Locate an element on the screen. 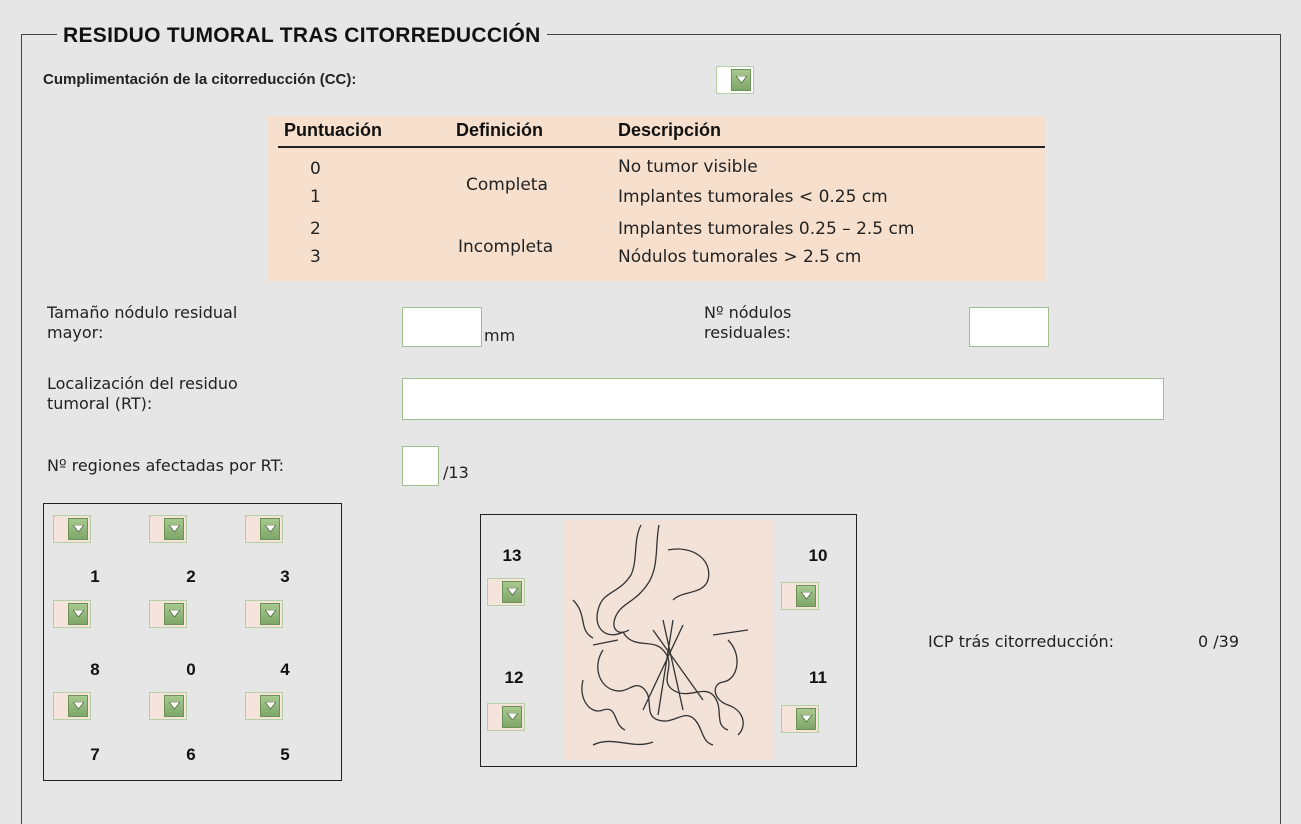 Image resolution: width=1301 pixels, height=824 pixels. size-label-line2: mayor: is located at coordinates (75, 332).